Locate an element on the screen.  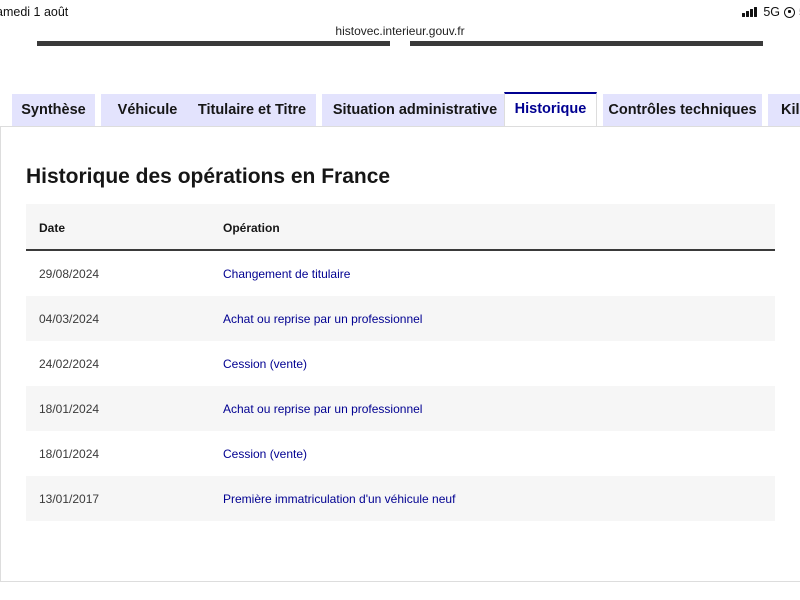
network-label: 5G is located at coordinates (772, 12).